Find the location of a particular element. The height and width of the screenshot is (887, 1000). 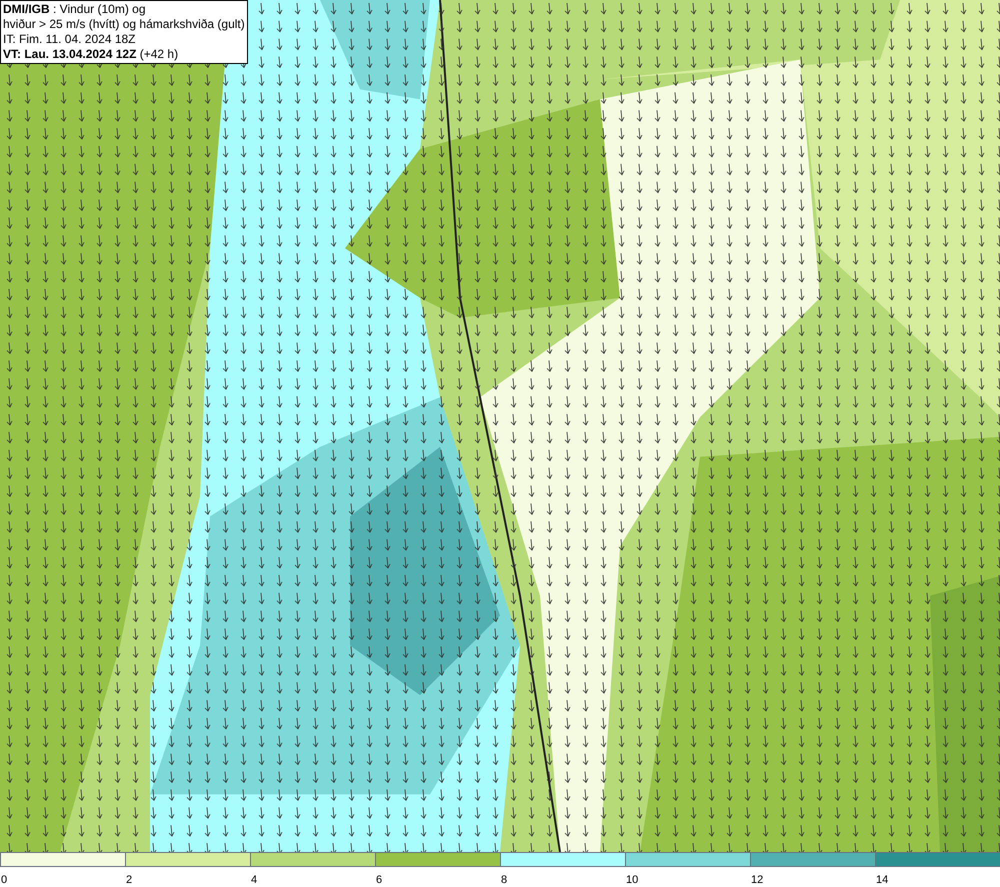

legend-tick-label: 8 is located at coordinates (504, 880).